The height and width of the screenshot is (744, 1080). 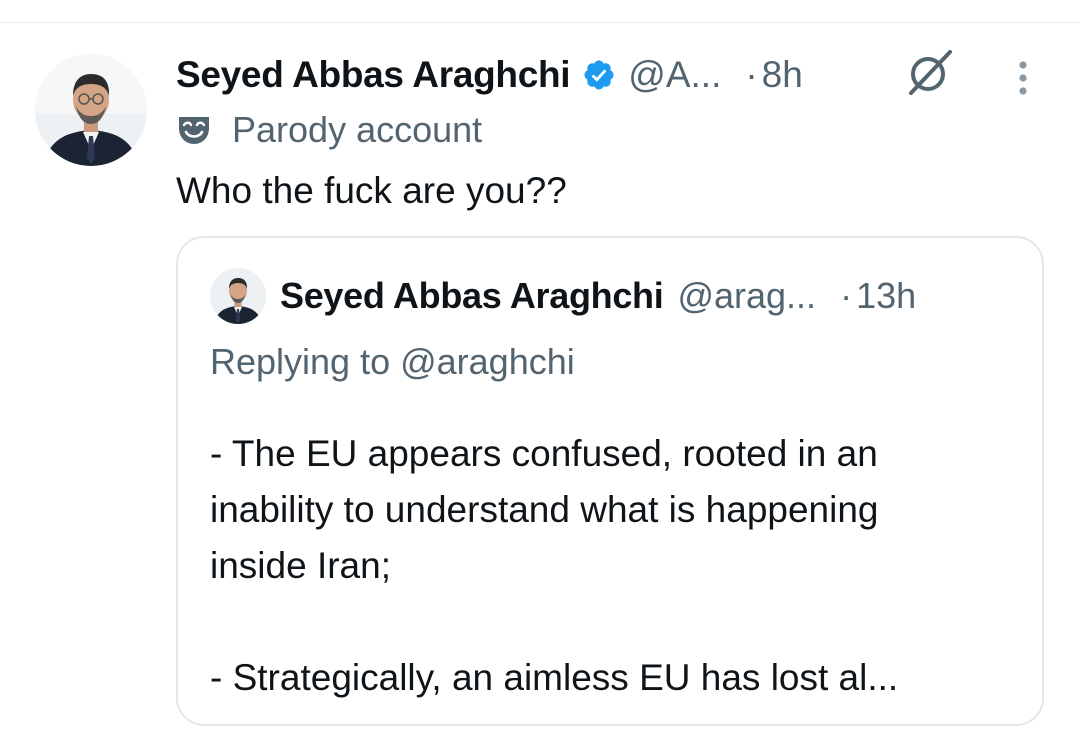 What do you see at coordinates (782, 75) in the screenshot?
I see `tweet-timestamp: 8h` at bounding box center [782, 75].